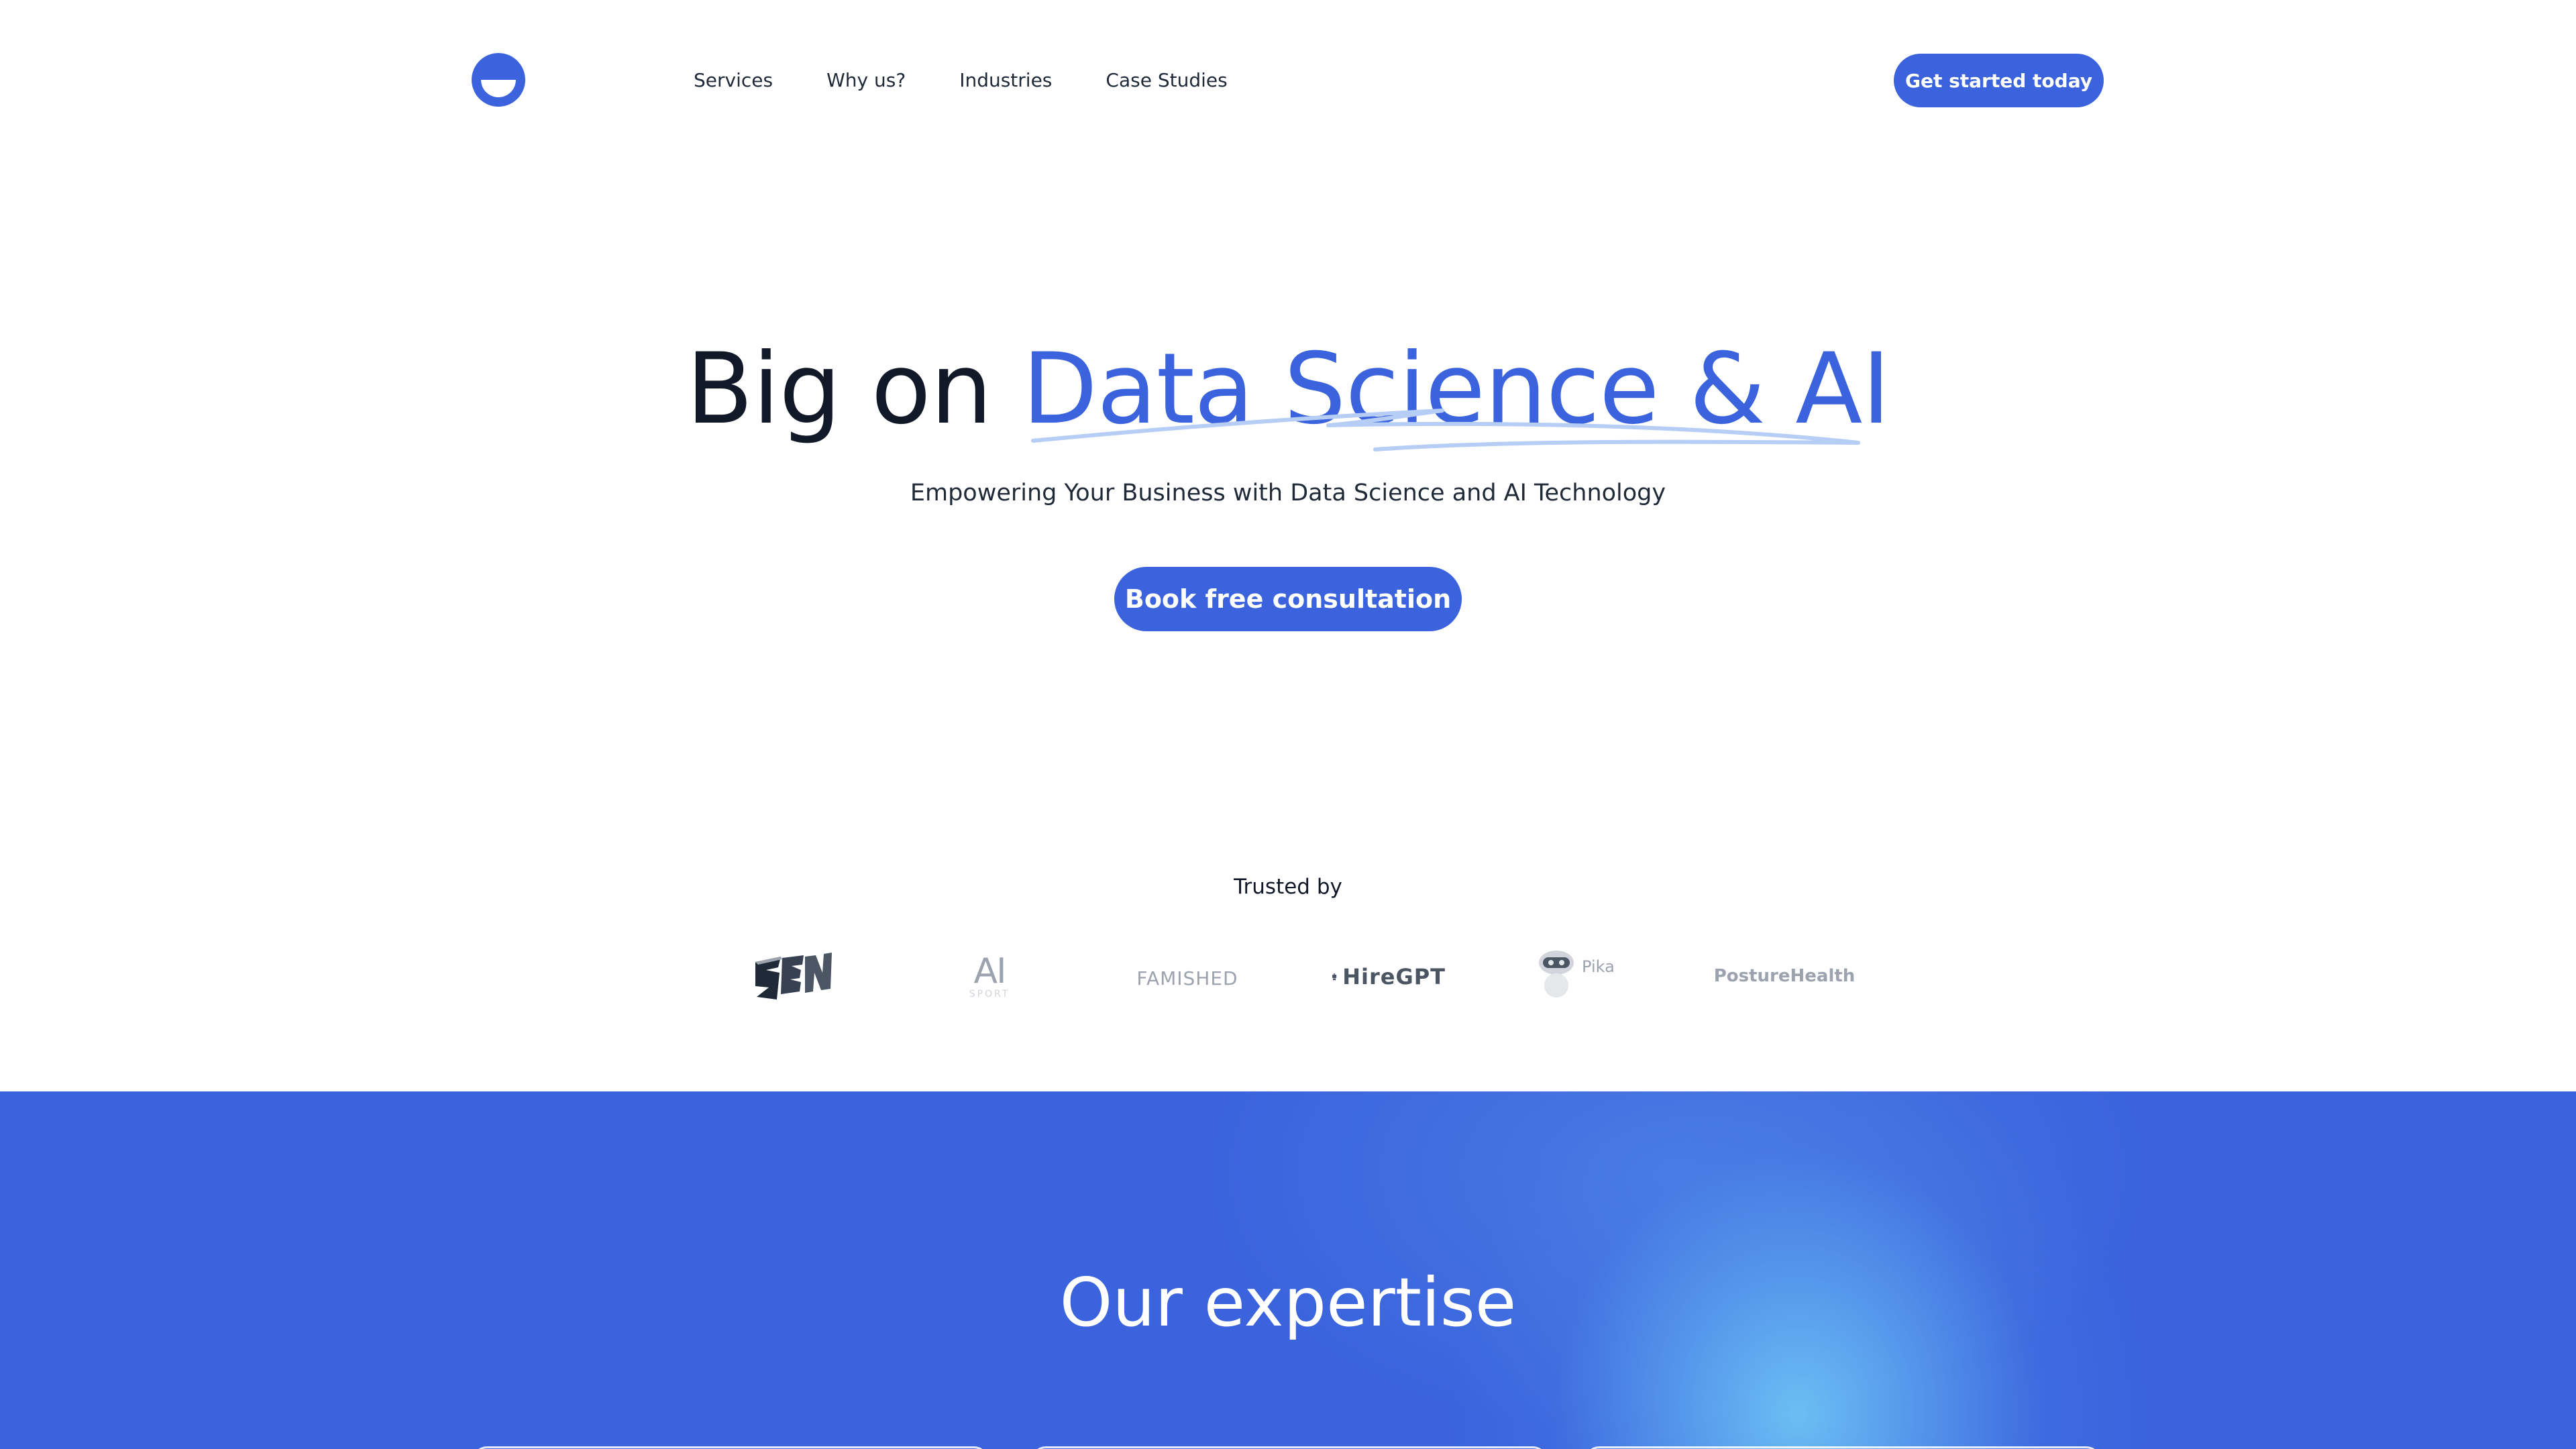 The height and width of the screenshot is (1449, 2576). Describe the element at coordinates (1288, 887) in the screenshot. I see `trusted-by-label: Trusted by` at that location.